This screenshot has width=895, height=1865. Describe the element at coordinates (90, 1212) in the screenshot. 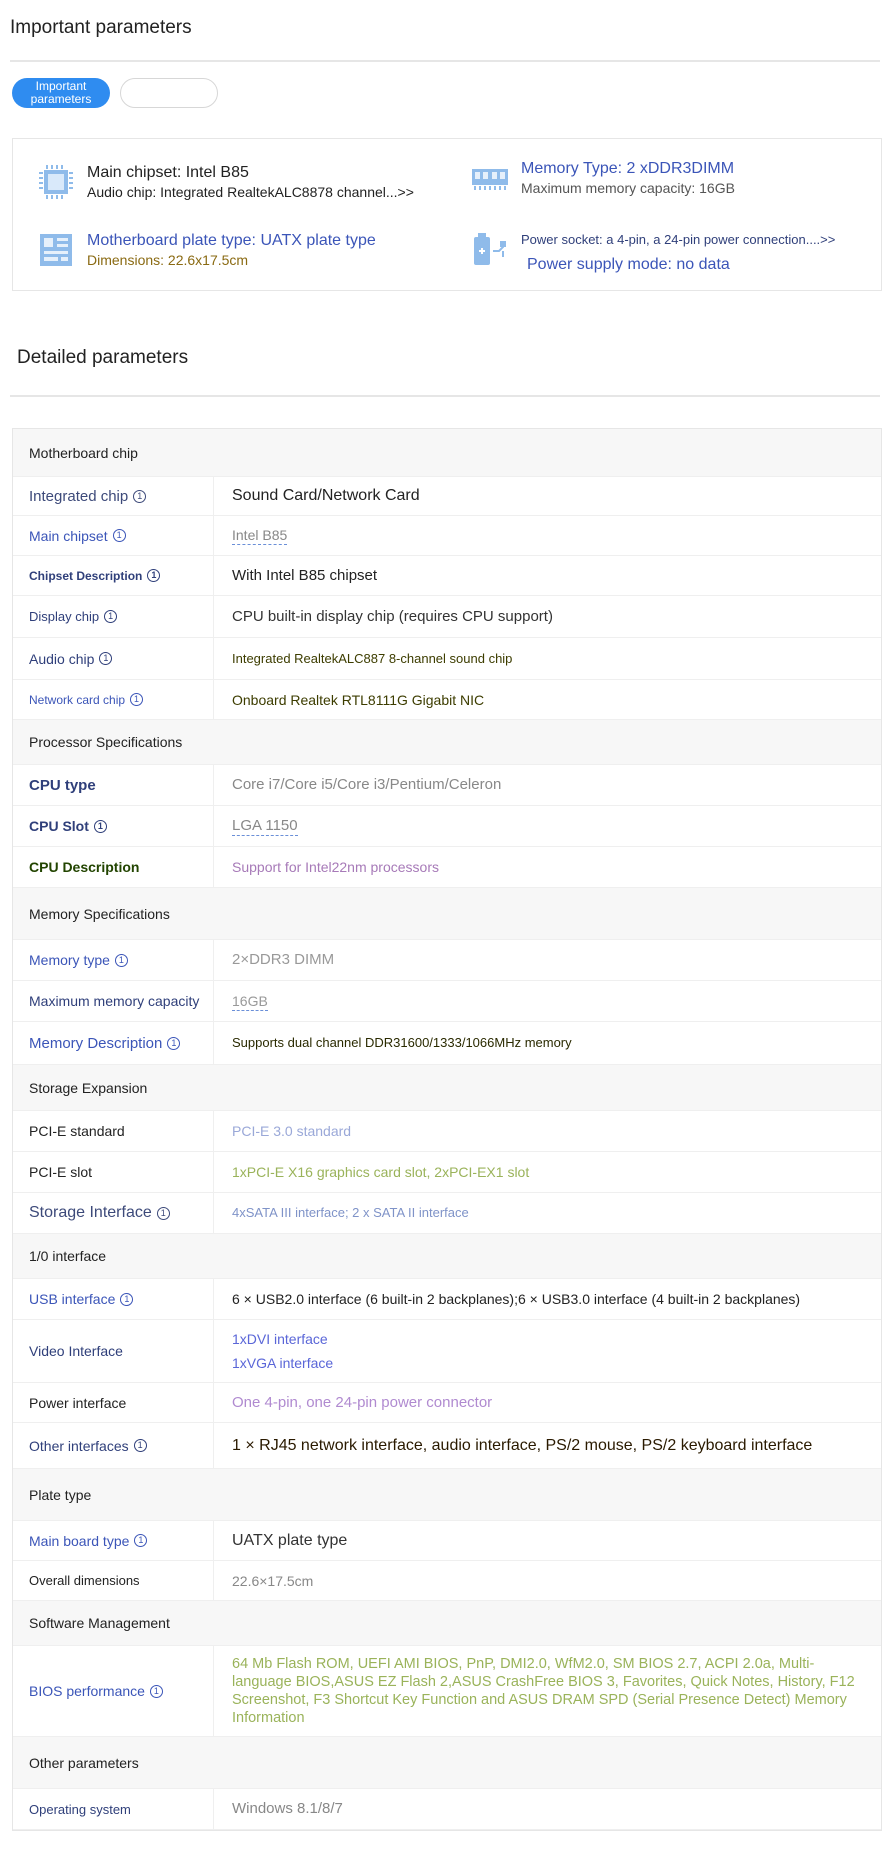

I see `param-name-label: Storage Interface` at that location.